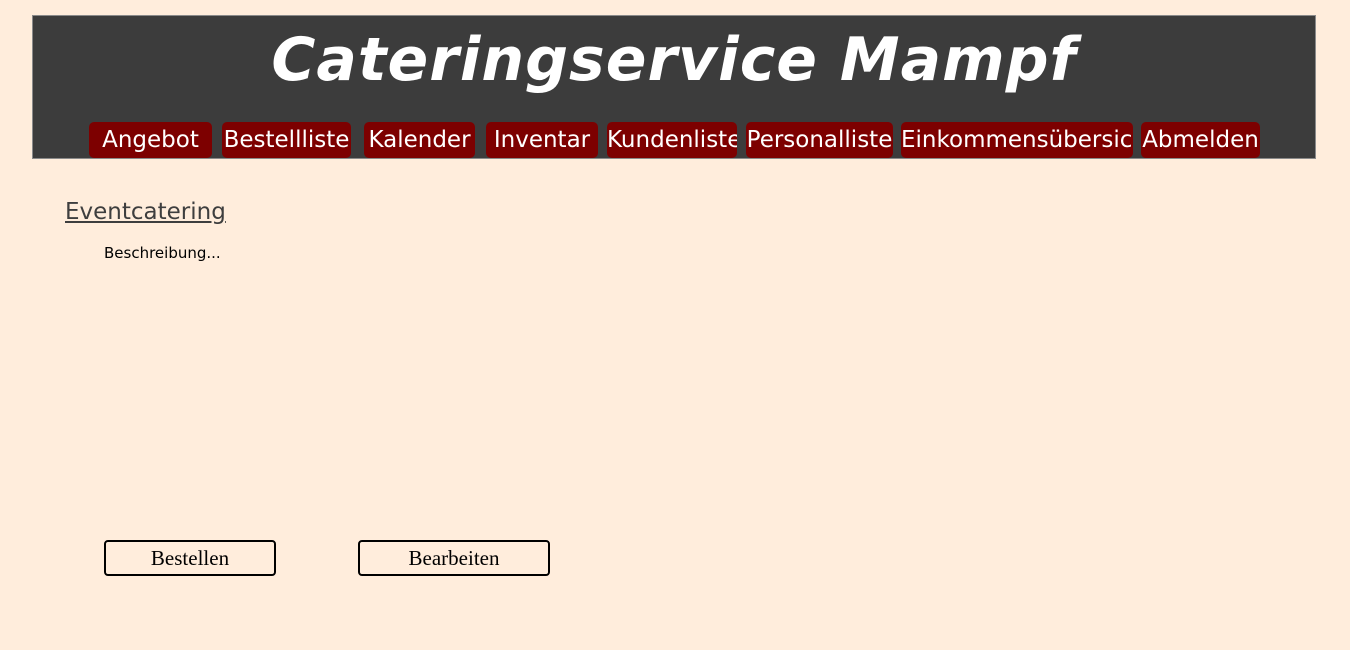 This screenshot has width=1350, height=650. What do you see at coordinates (286, 140) in the screenshot?
I see `nav-item-bestellliste: Bestellliste` at bounding box center [286, 140].